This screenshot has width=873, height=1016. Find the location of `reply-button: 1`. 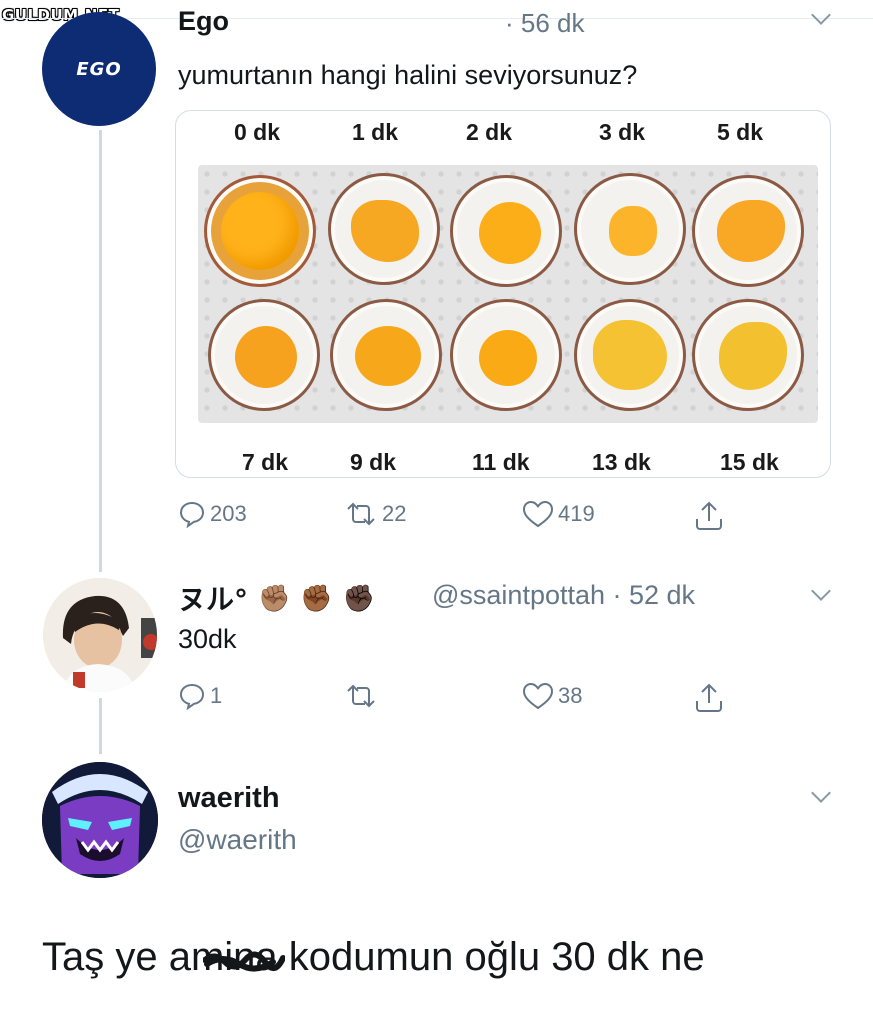

reply-button: 1 is located at coordinates (200, 696).